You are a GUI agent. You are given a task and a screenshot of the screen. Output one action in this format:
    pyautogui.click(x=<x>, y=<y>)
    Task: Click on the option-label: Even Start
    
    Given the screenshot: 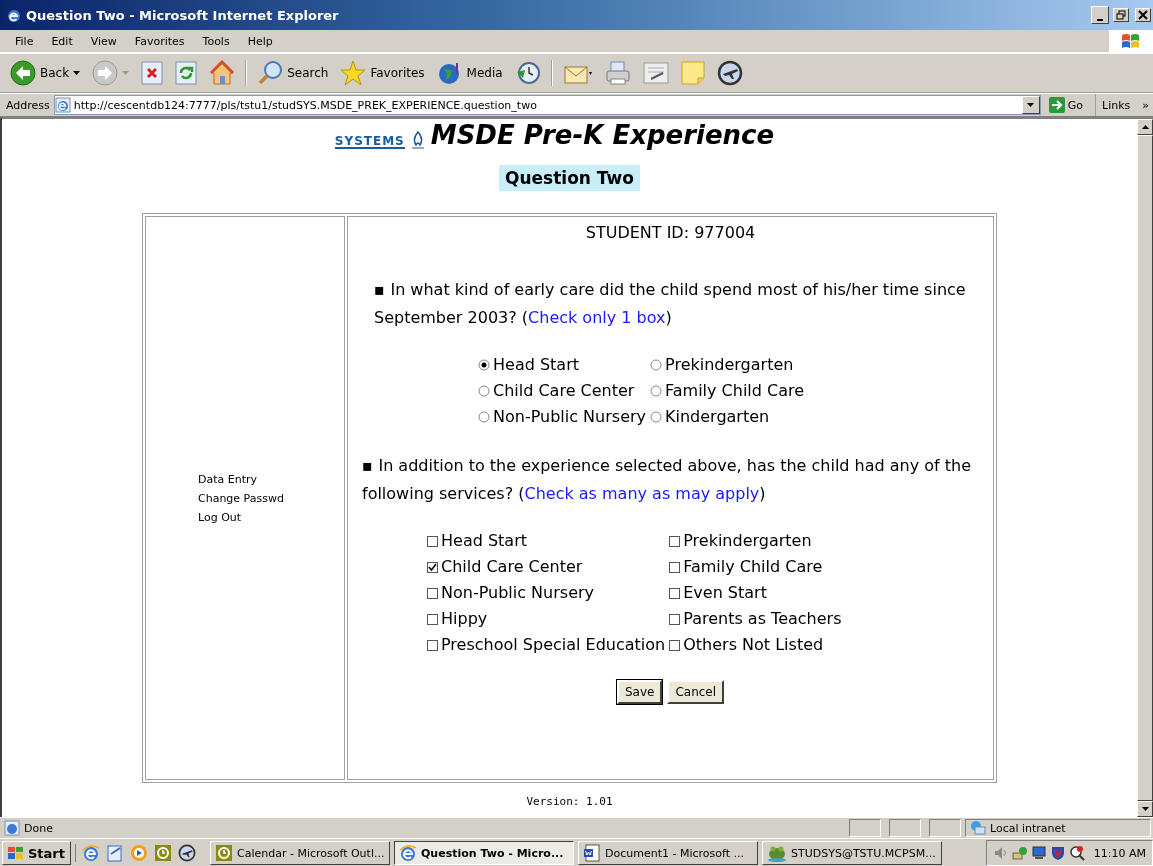 What is the action you would take?
    pyautogui.click(x=725, y=593)
    